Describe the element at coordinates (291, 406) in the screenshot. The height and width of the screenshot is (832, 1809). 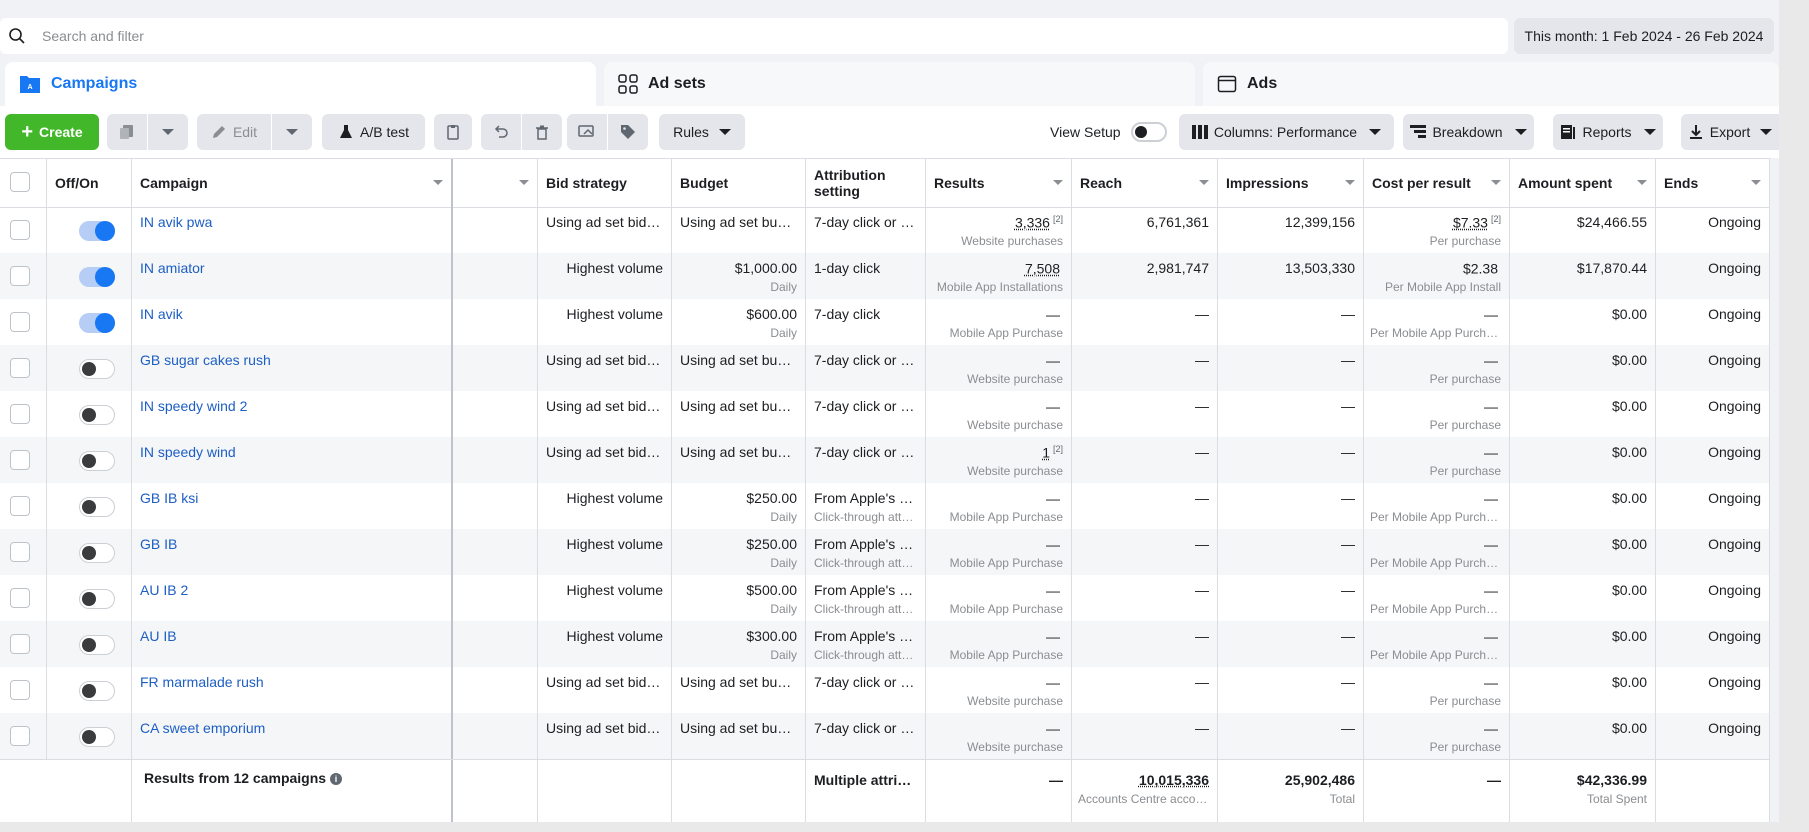
I see `campaign-name-link: IN speedy wind 2` at that location.